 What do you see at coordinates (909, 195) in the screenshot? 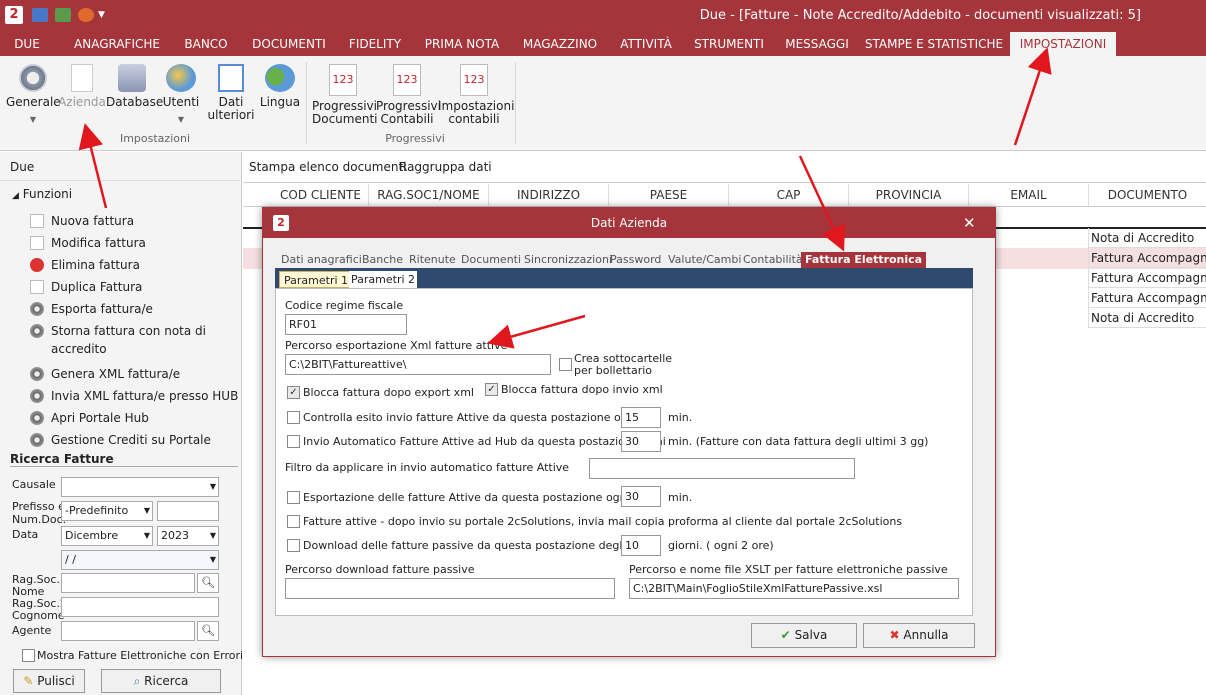
I see `col-provincia: PROVINCIA` at bounding box center [909, 195].